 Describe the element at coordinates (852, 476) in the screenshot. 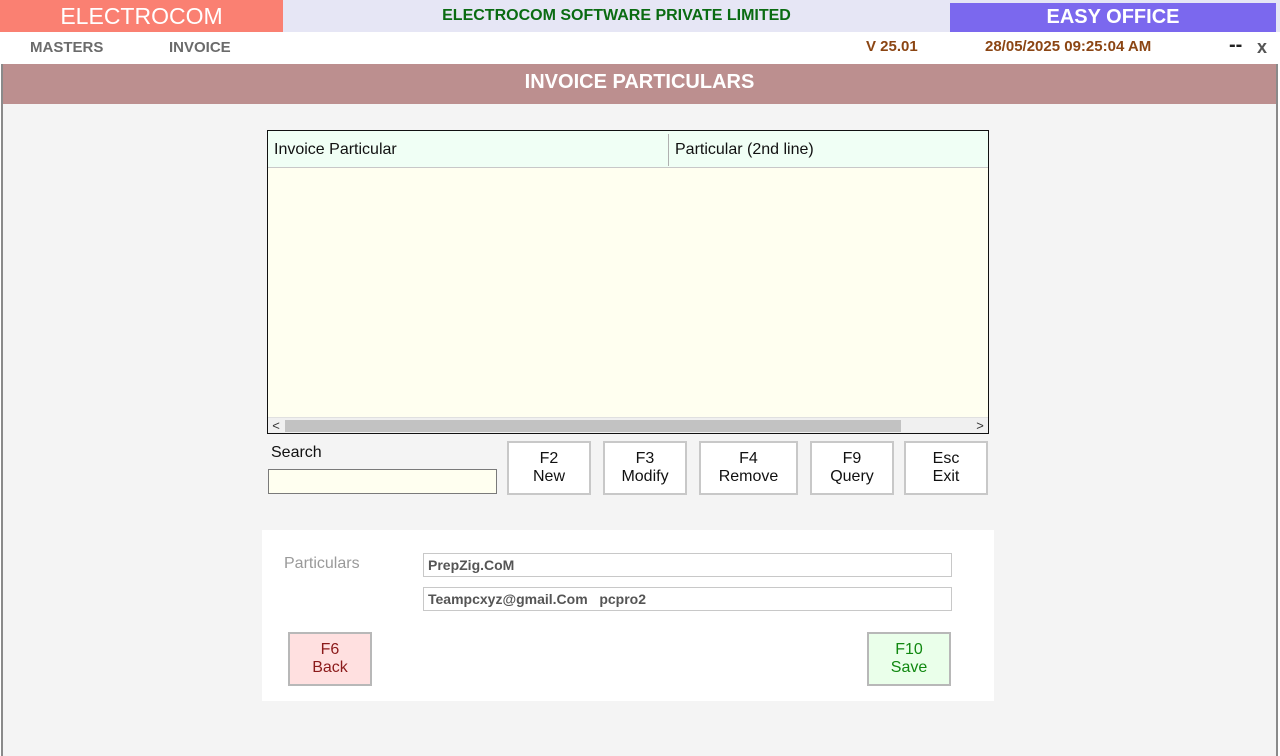

I see `query-button-label: Query` at that location.